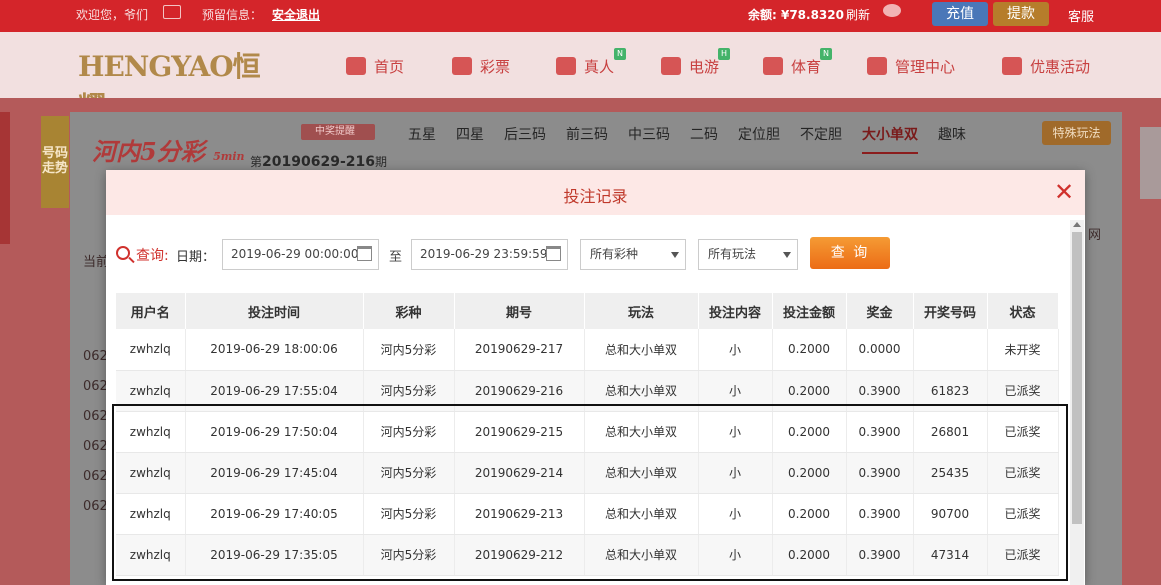 Image resolution: width=1161 pixels, height=585 pixels. What do you see at coordinates (858, 14) in the screenshot?
I see `refresh-link: 刷新` at bounding box center [858, 14].